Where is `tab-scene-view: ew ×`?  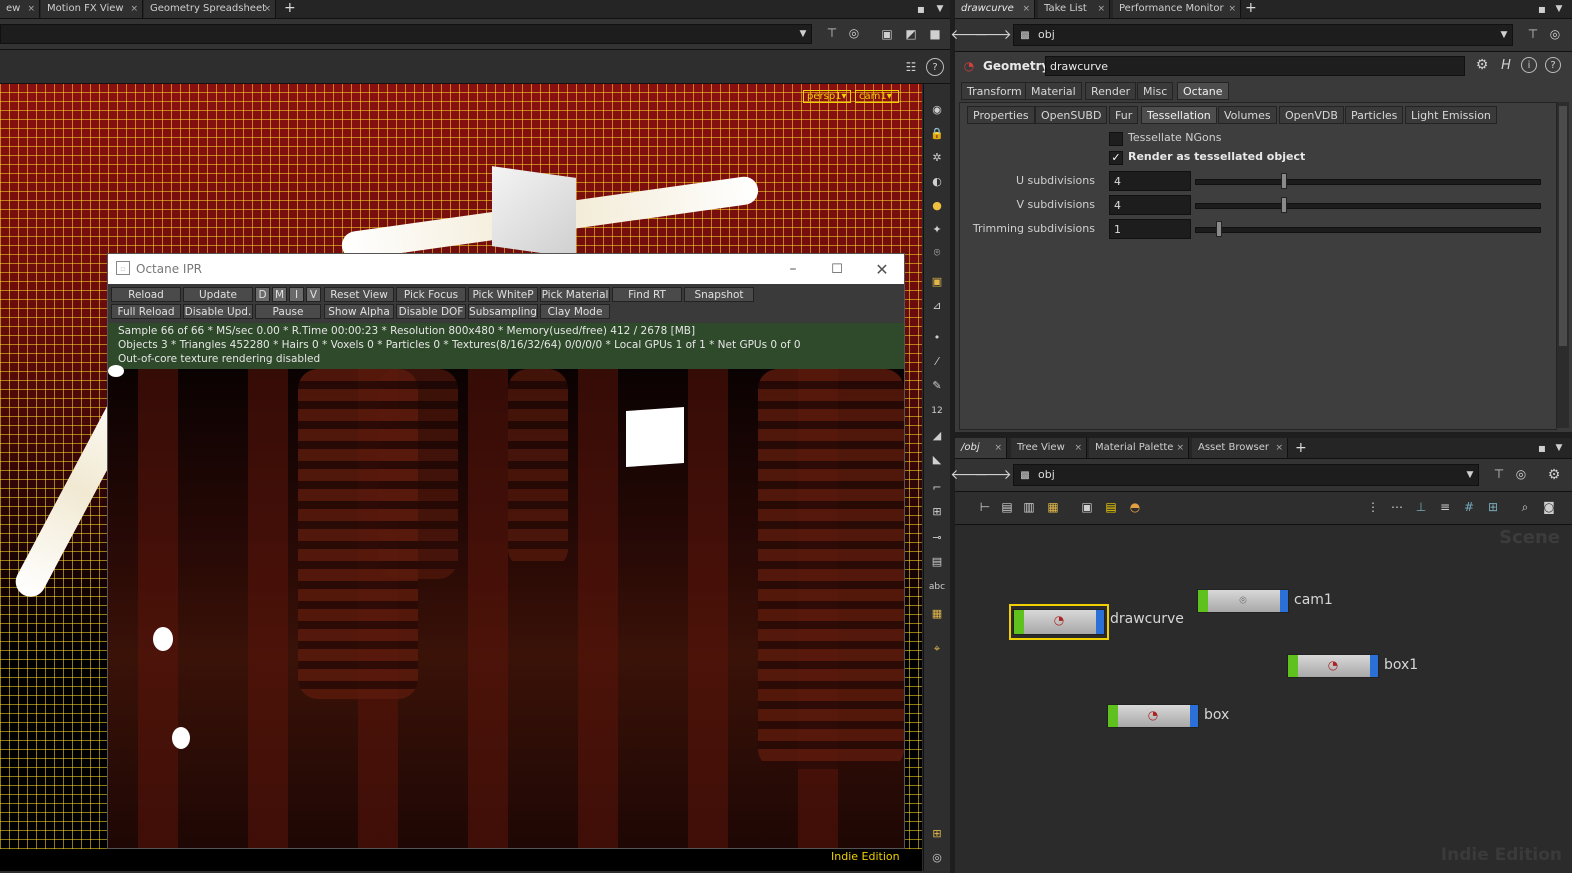
tab-scene-view: ew × is located at coordinates (20, 9).